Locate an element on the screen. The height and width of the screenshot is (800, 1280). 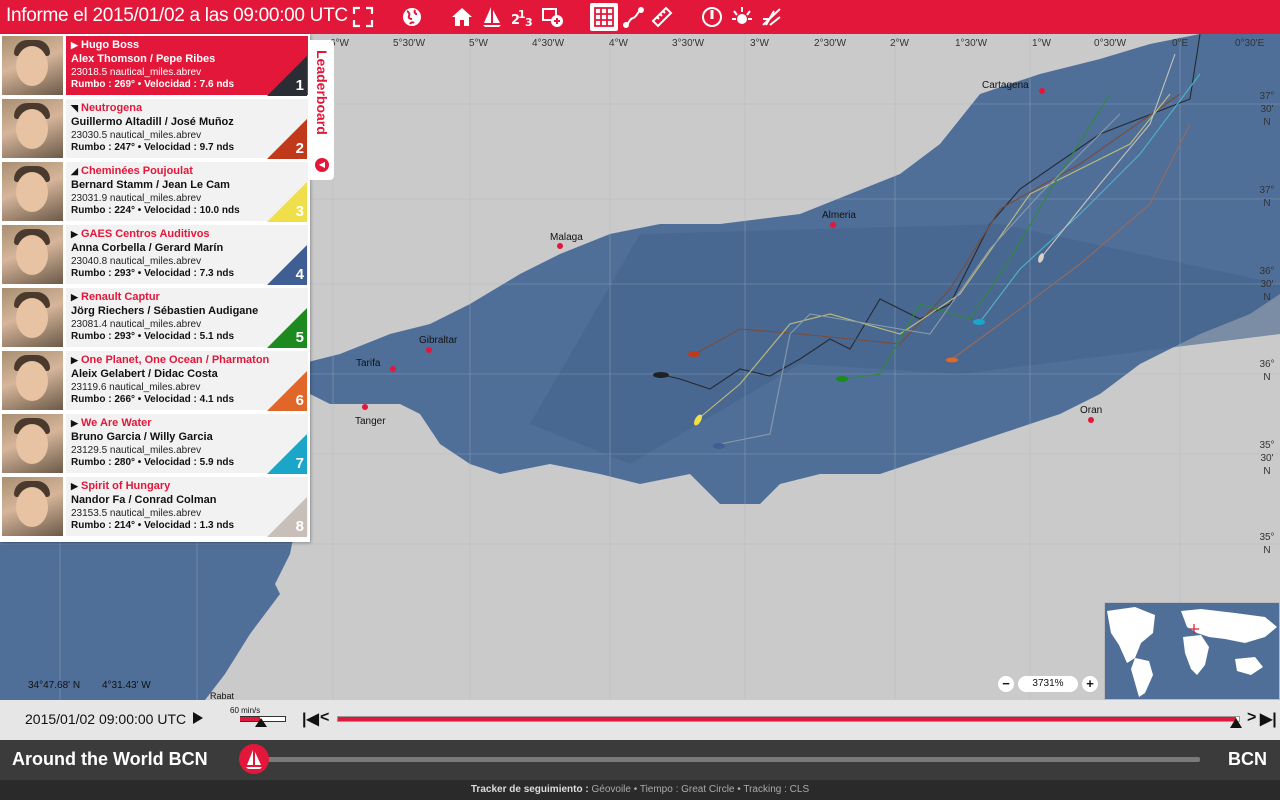
boat-name: ◥ Neutrogena is located at coordinates (189, 108).